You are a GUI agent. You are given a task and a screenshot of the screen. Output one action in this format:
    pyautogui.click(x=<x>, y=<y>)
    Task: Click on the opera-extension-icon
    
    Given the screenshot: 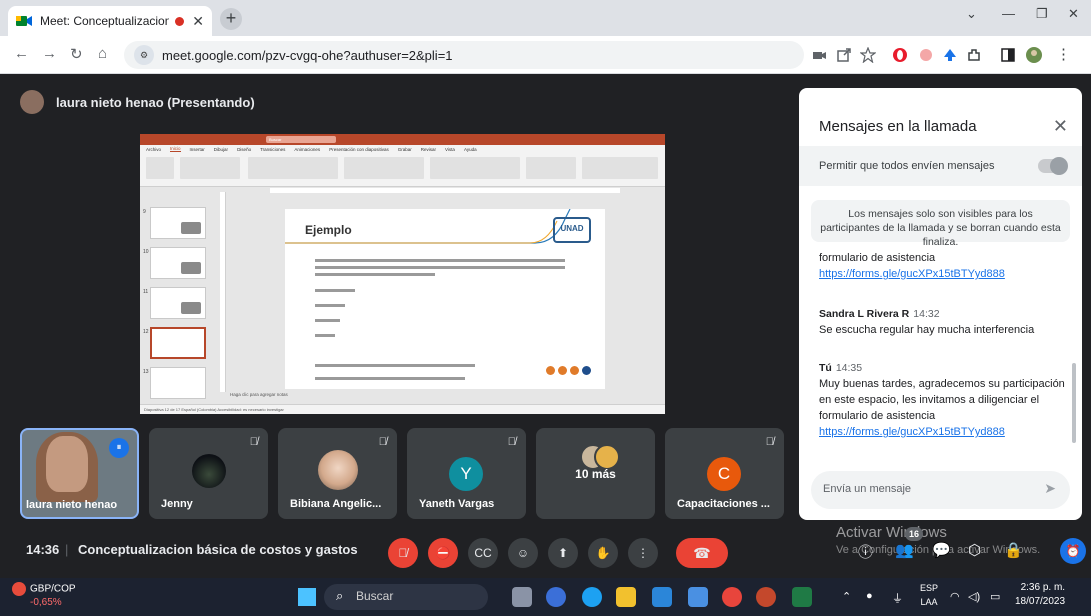 What is the action you would take?
    pyautogui.click(x=900, y=55)
    